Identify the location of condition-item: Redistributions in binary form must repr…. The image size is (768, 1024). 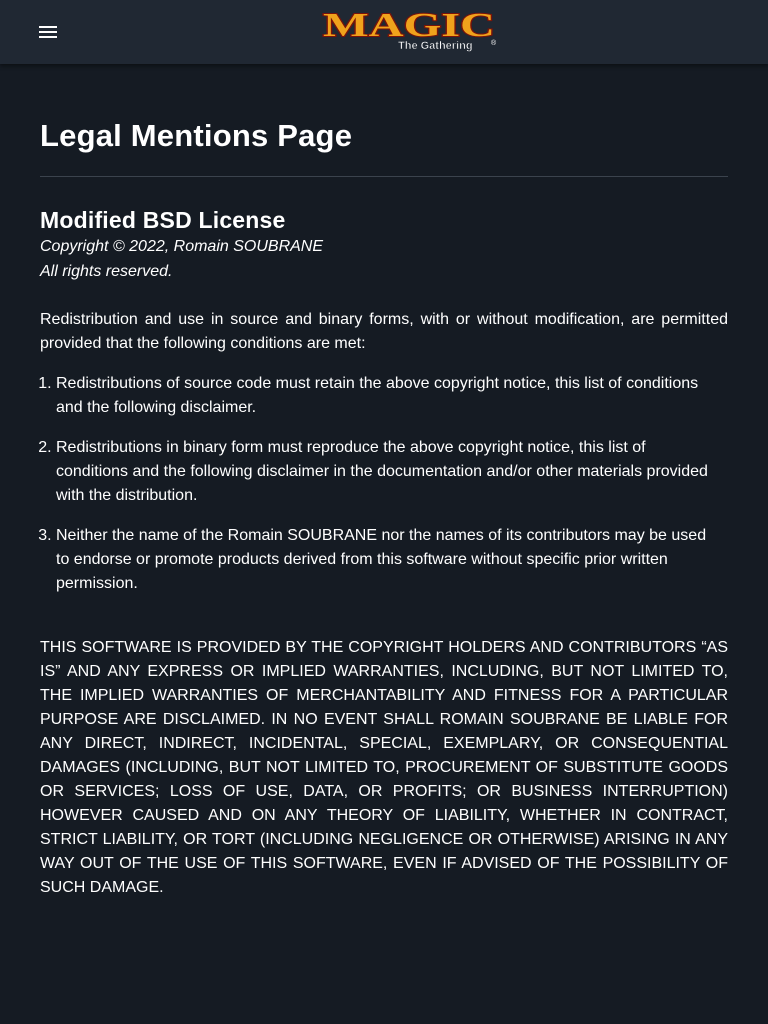
(392, 472).